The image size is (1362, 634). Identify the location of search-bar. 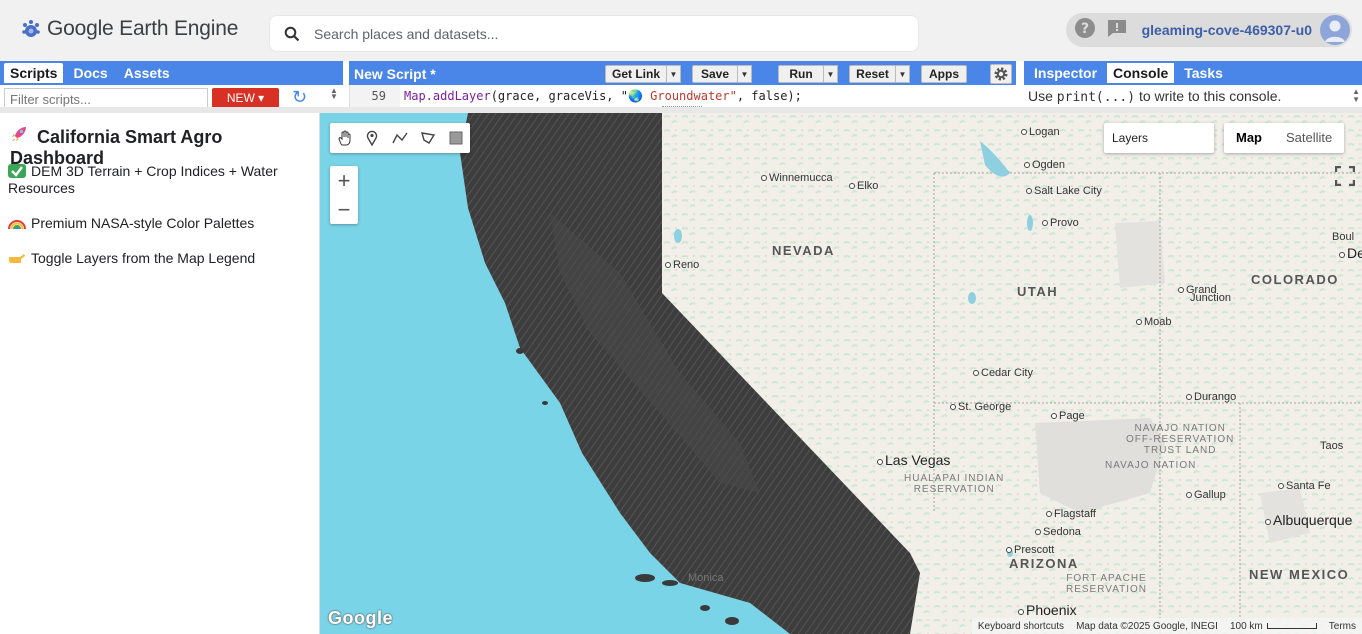
(594, 33).